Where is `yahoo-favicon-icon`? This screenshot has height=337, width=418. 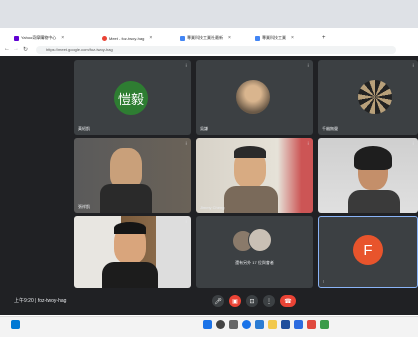 yahoo-favicon-icon is located at coordinates (16, 38).